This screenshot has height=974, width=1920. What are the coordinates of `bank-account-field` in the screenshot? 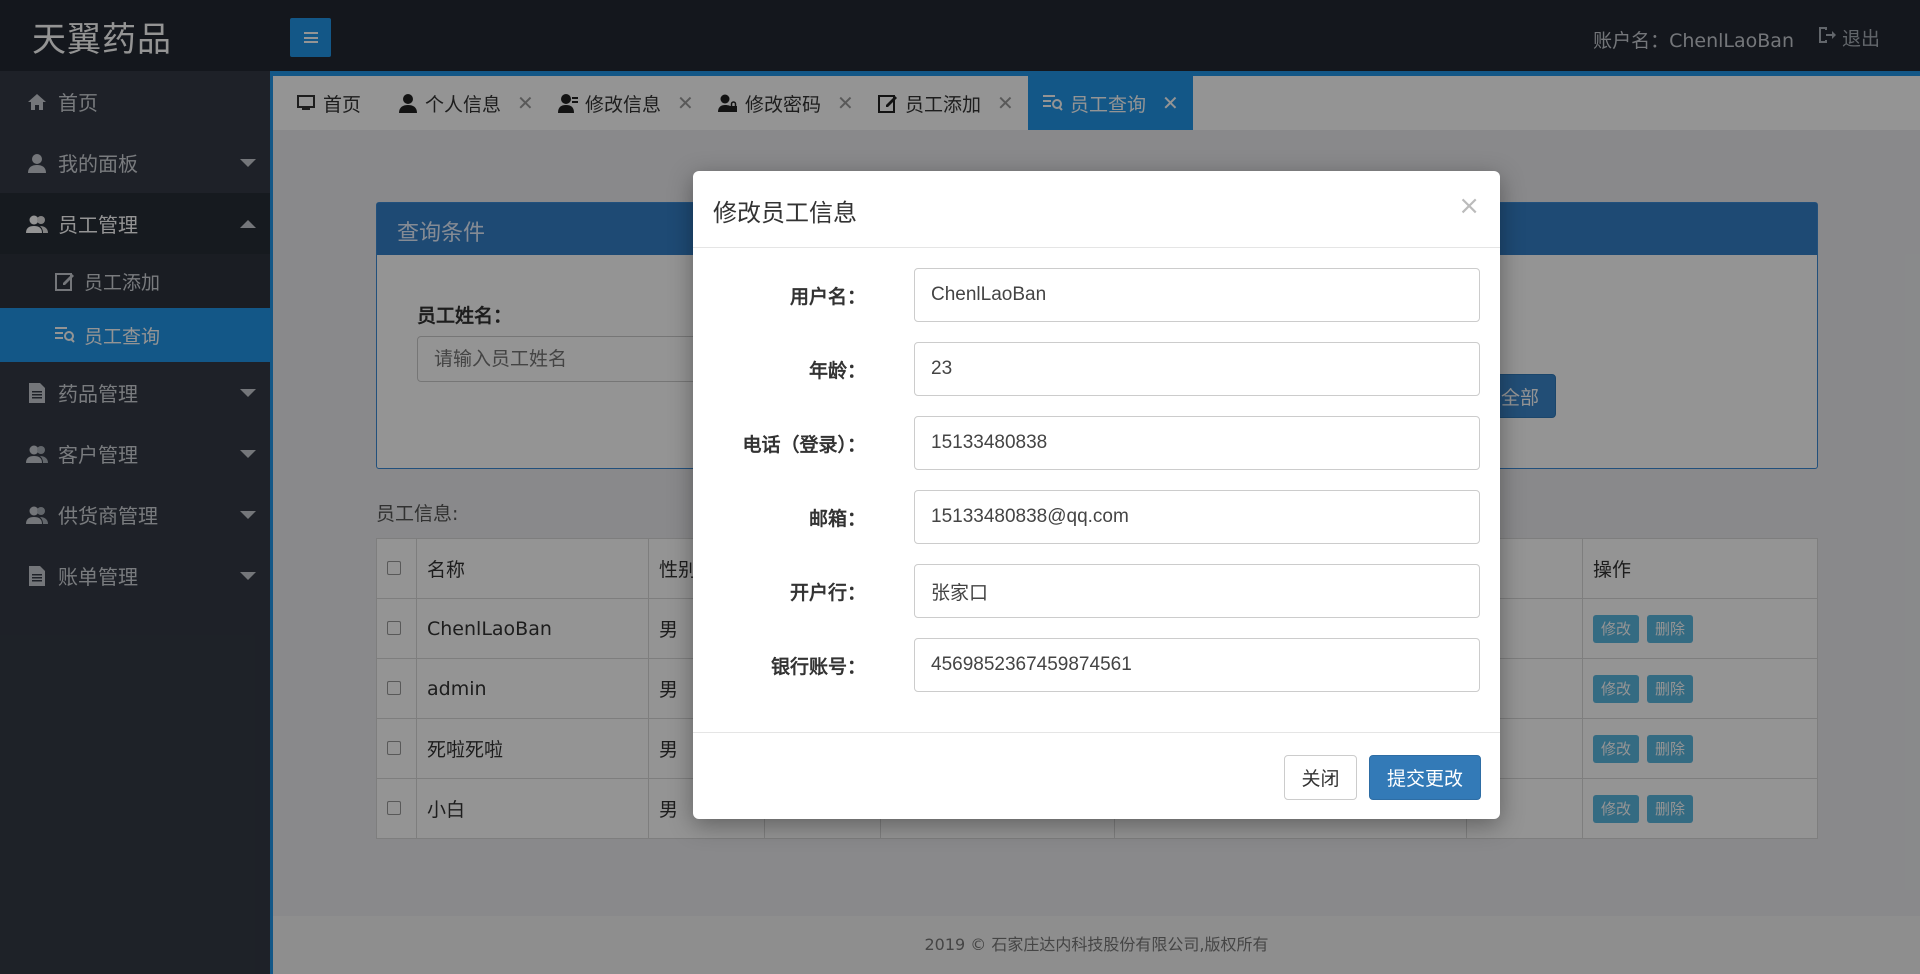 It's located at (1197, 665).